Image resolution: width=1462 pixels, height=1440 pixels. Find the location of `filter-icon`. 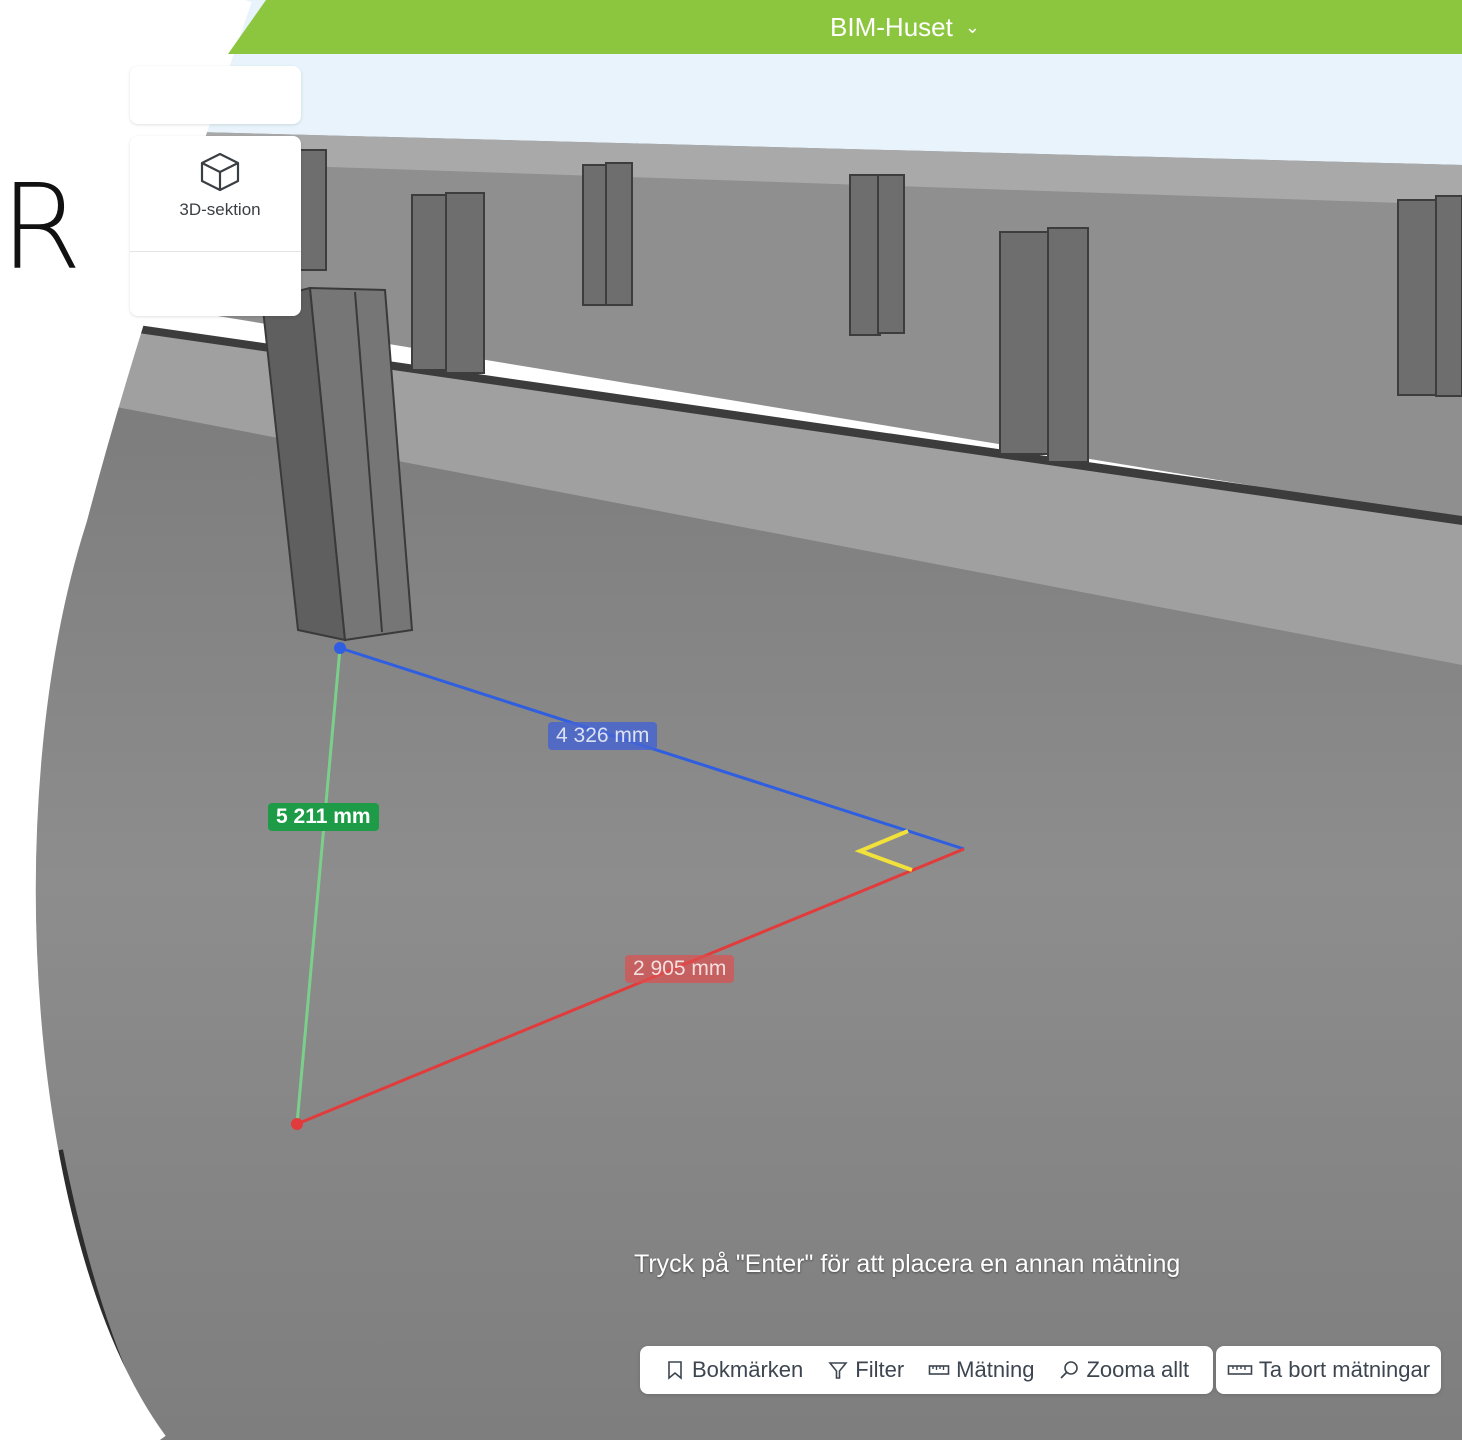

filter-icon is located at coordinates (838, 1370).